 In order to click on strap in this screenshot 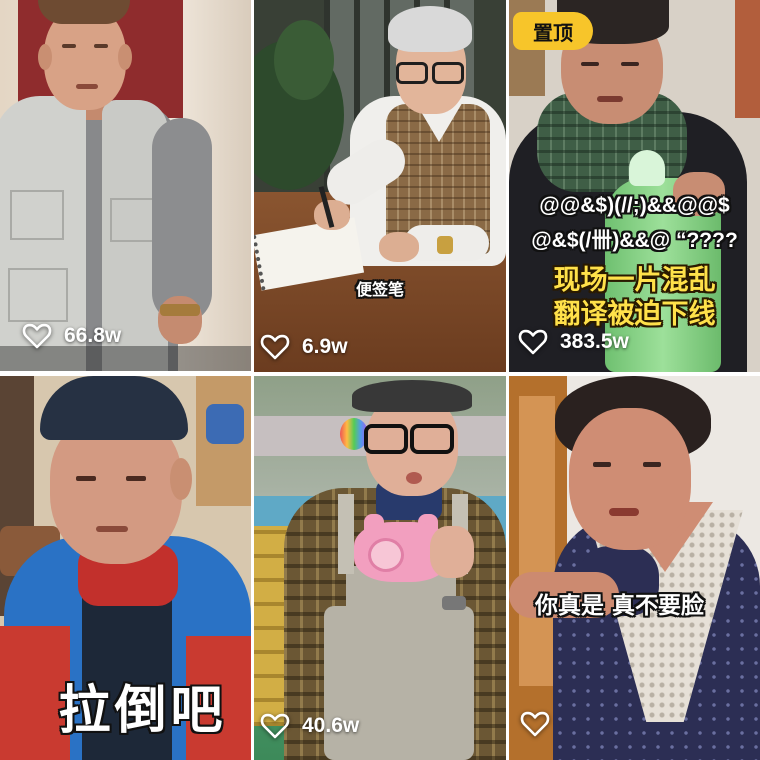, I will do `click(346, 534)`.